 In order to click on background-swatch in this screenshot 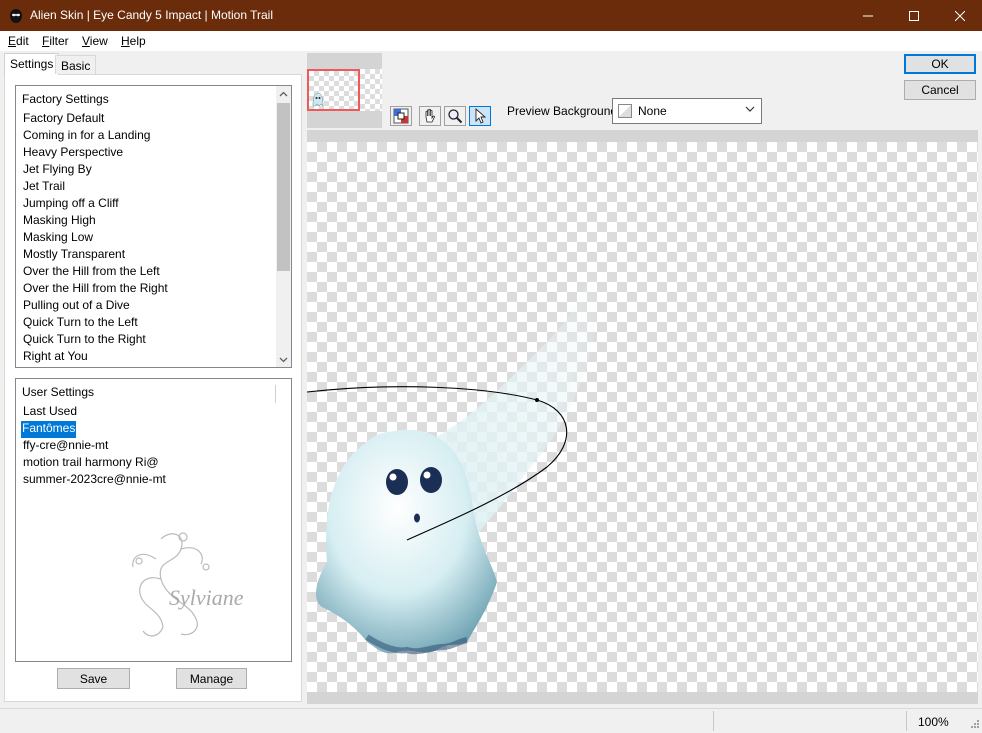, I will do `click(625, 111)`.